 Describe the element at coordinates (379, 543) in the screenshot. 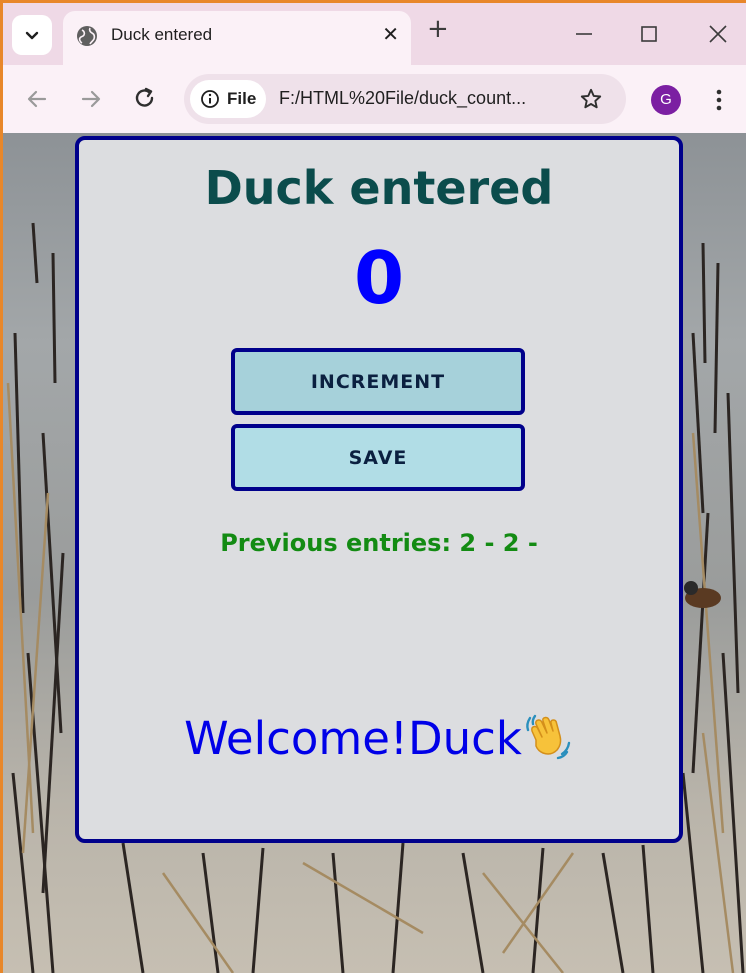

I see `previous-entries-text: Previous entries: 2 - 2 -` at that location.